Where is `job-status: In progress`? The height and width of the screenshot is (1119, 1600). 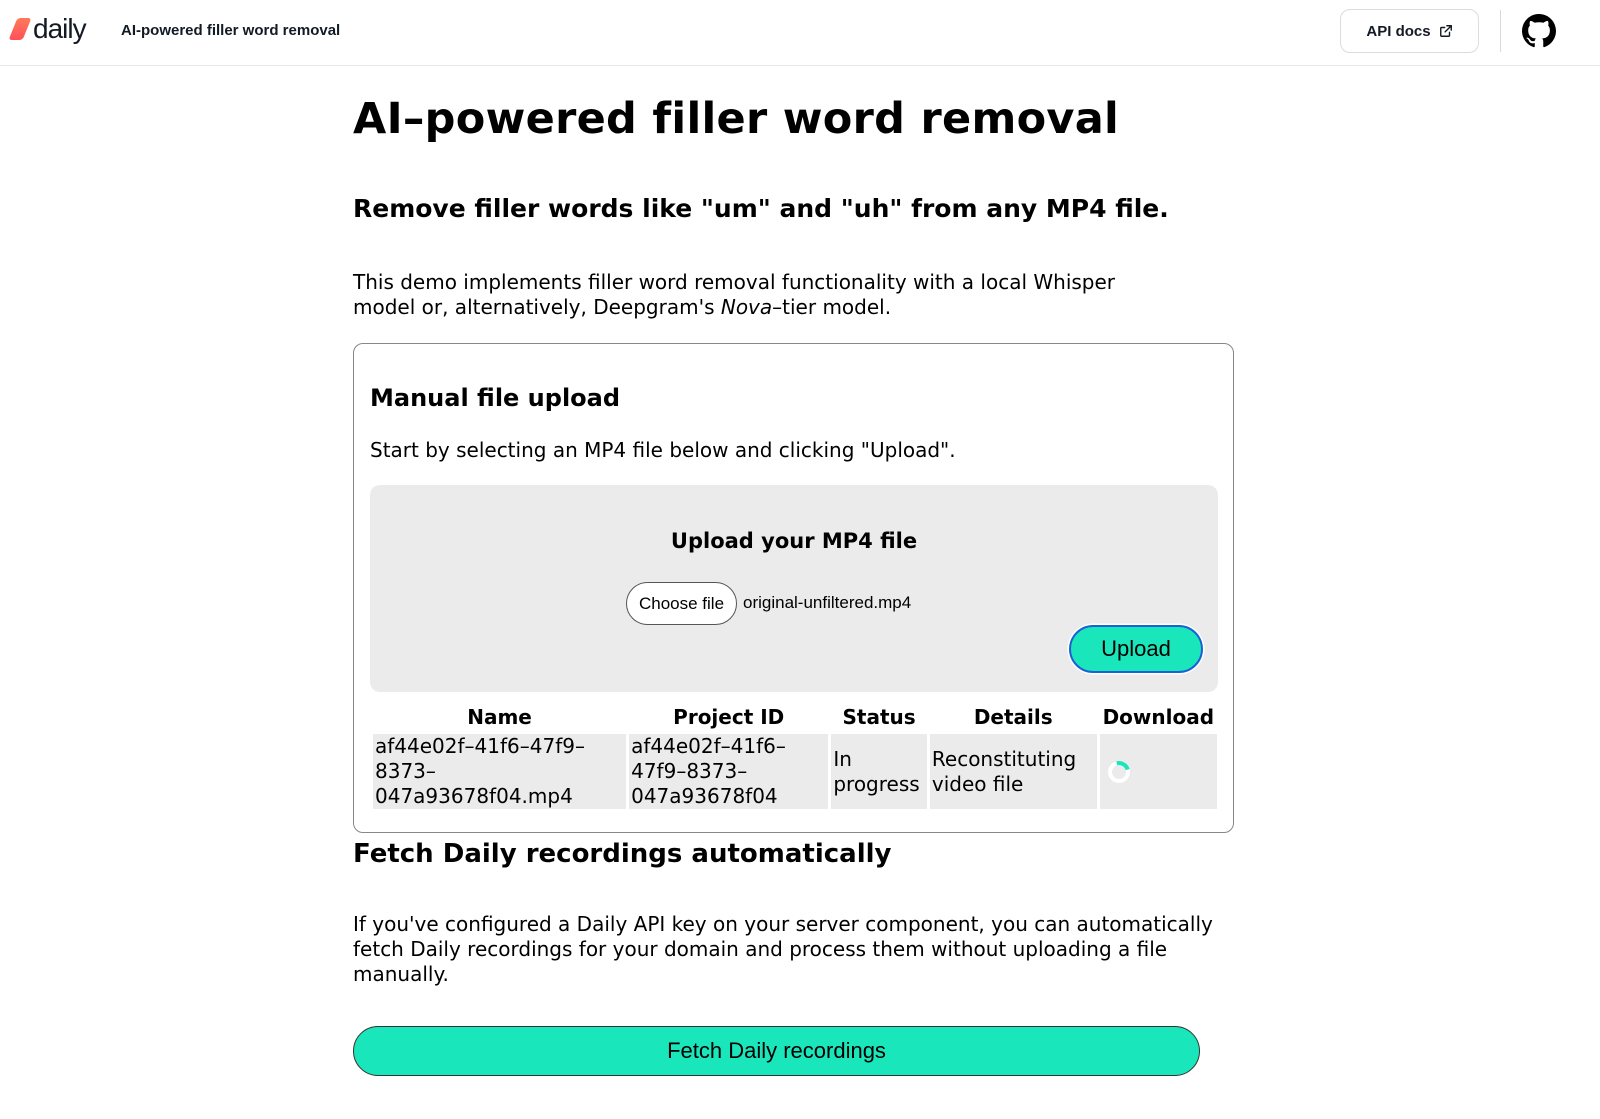
job-status: In progress is located at coordinates (876, 771).